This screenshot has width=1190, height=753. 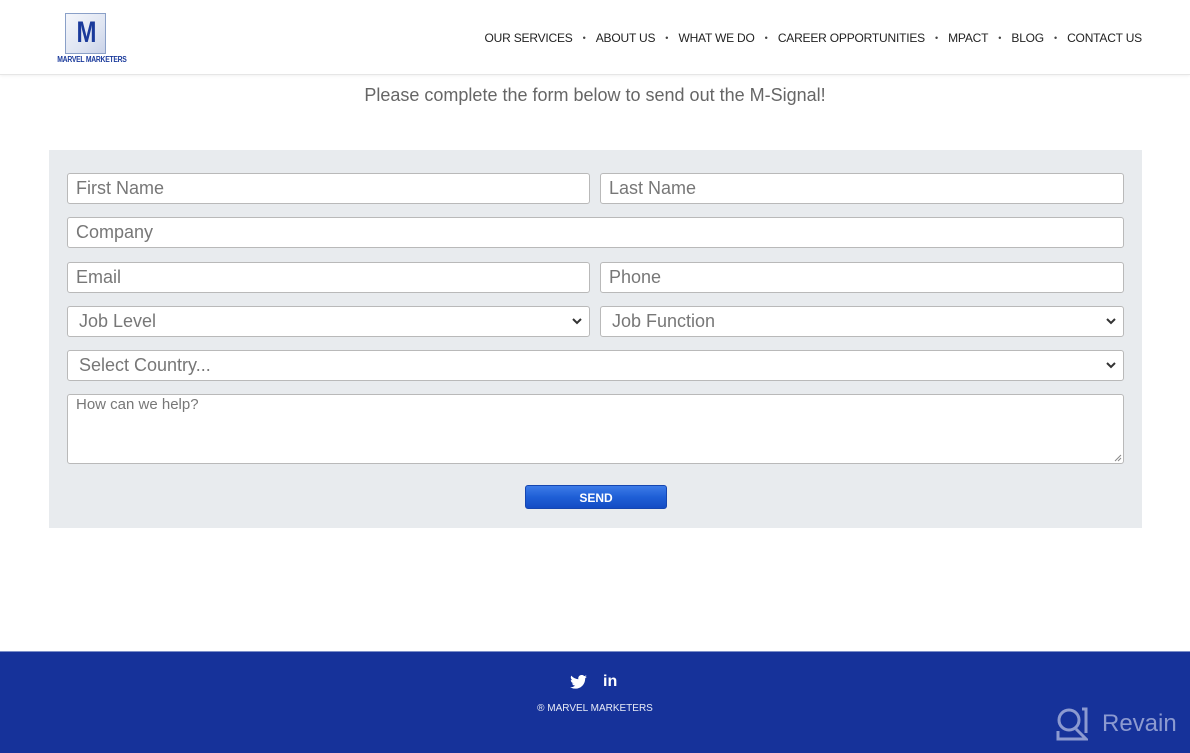 What do you see at coordinates (1072, 724) in the screenshot?
I see `revain-logo-icon` at bounding box center [1072, 724].